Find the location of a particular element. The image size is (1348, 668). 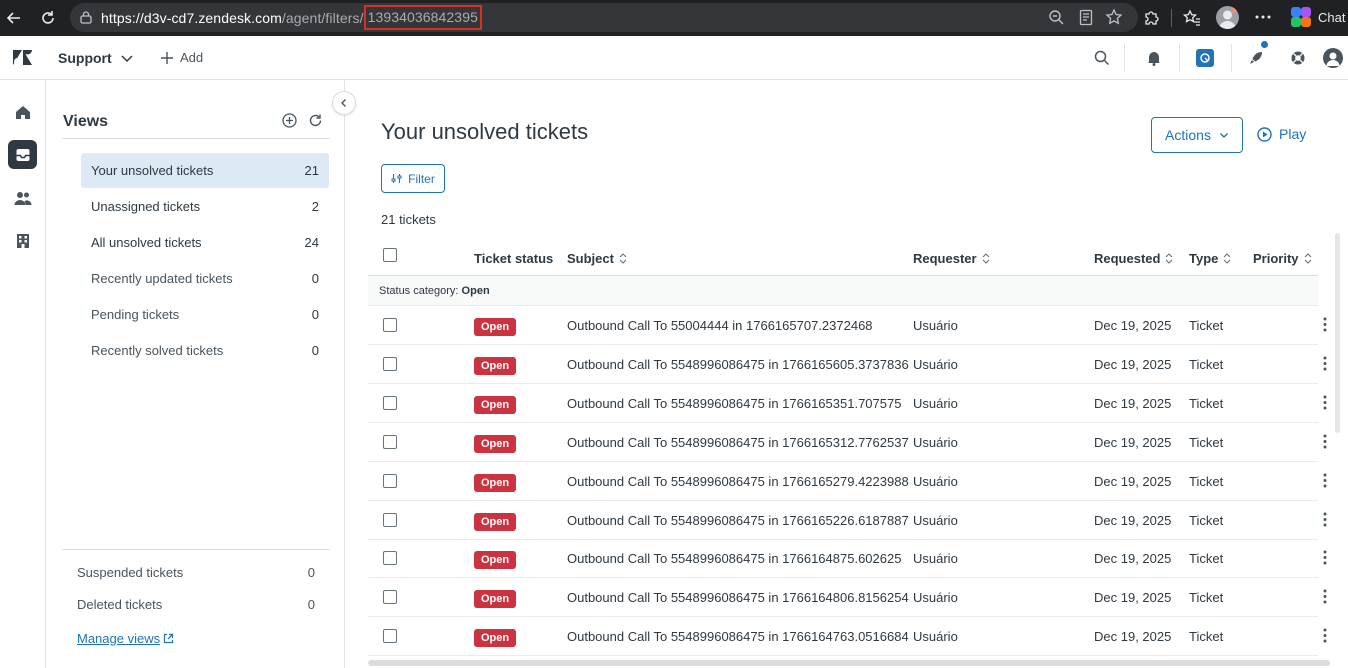

view-item-all-unsolved: All unsolved tickets 24 is located at coordinates (205, 242).